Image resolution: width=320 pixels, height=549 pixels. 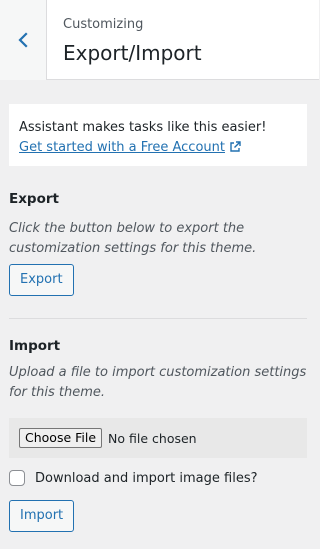 What do you see at coordinates (146, 478) in the screenshot?
I see `import-images-label: Download and import image files?` at bounding box center [146, 478].